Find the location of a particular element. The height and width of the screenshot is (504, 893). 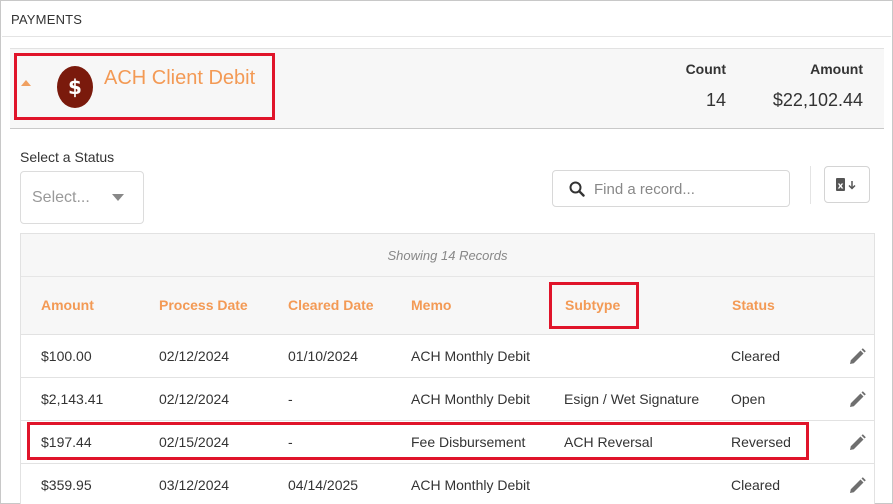

cell-amount: $100.00 is located at coordinates (66, 356).